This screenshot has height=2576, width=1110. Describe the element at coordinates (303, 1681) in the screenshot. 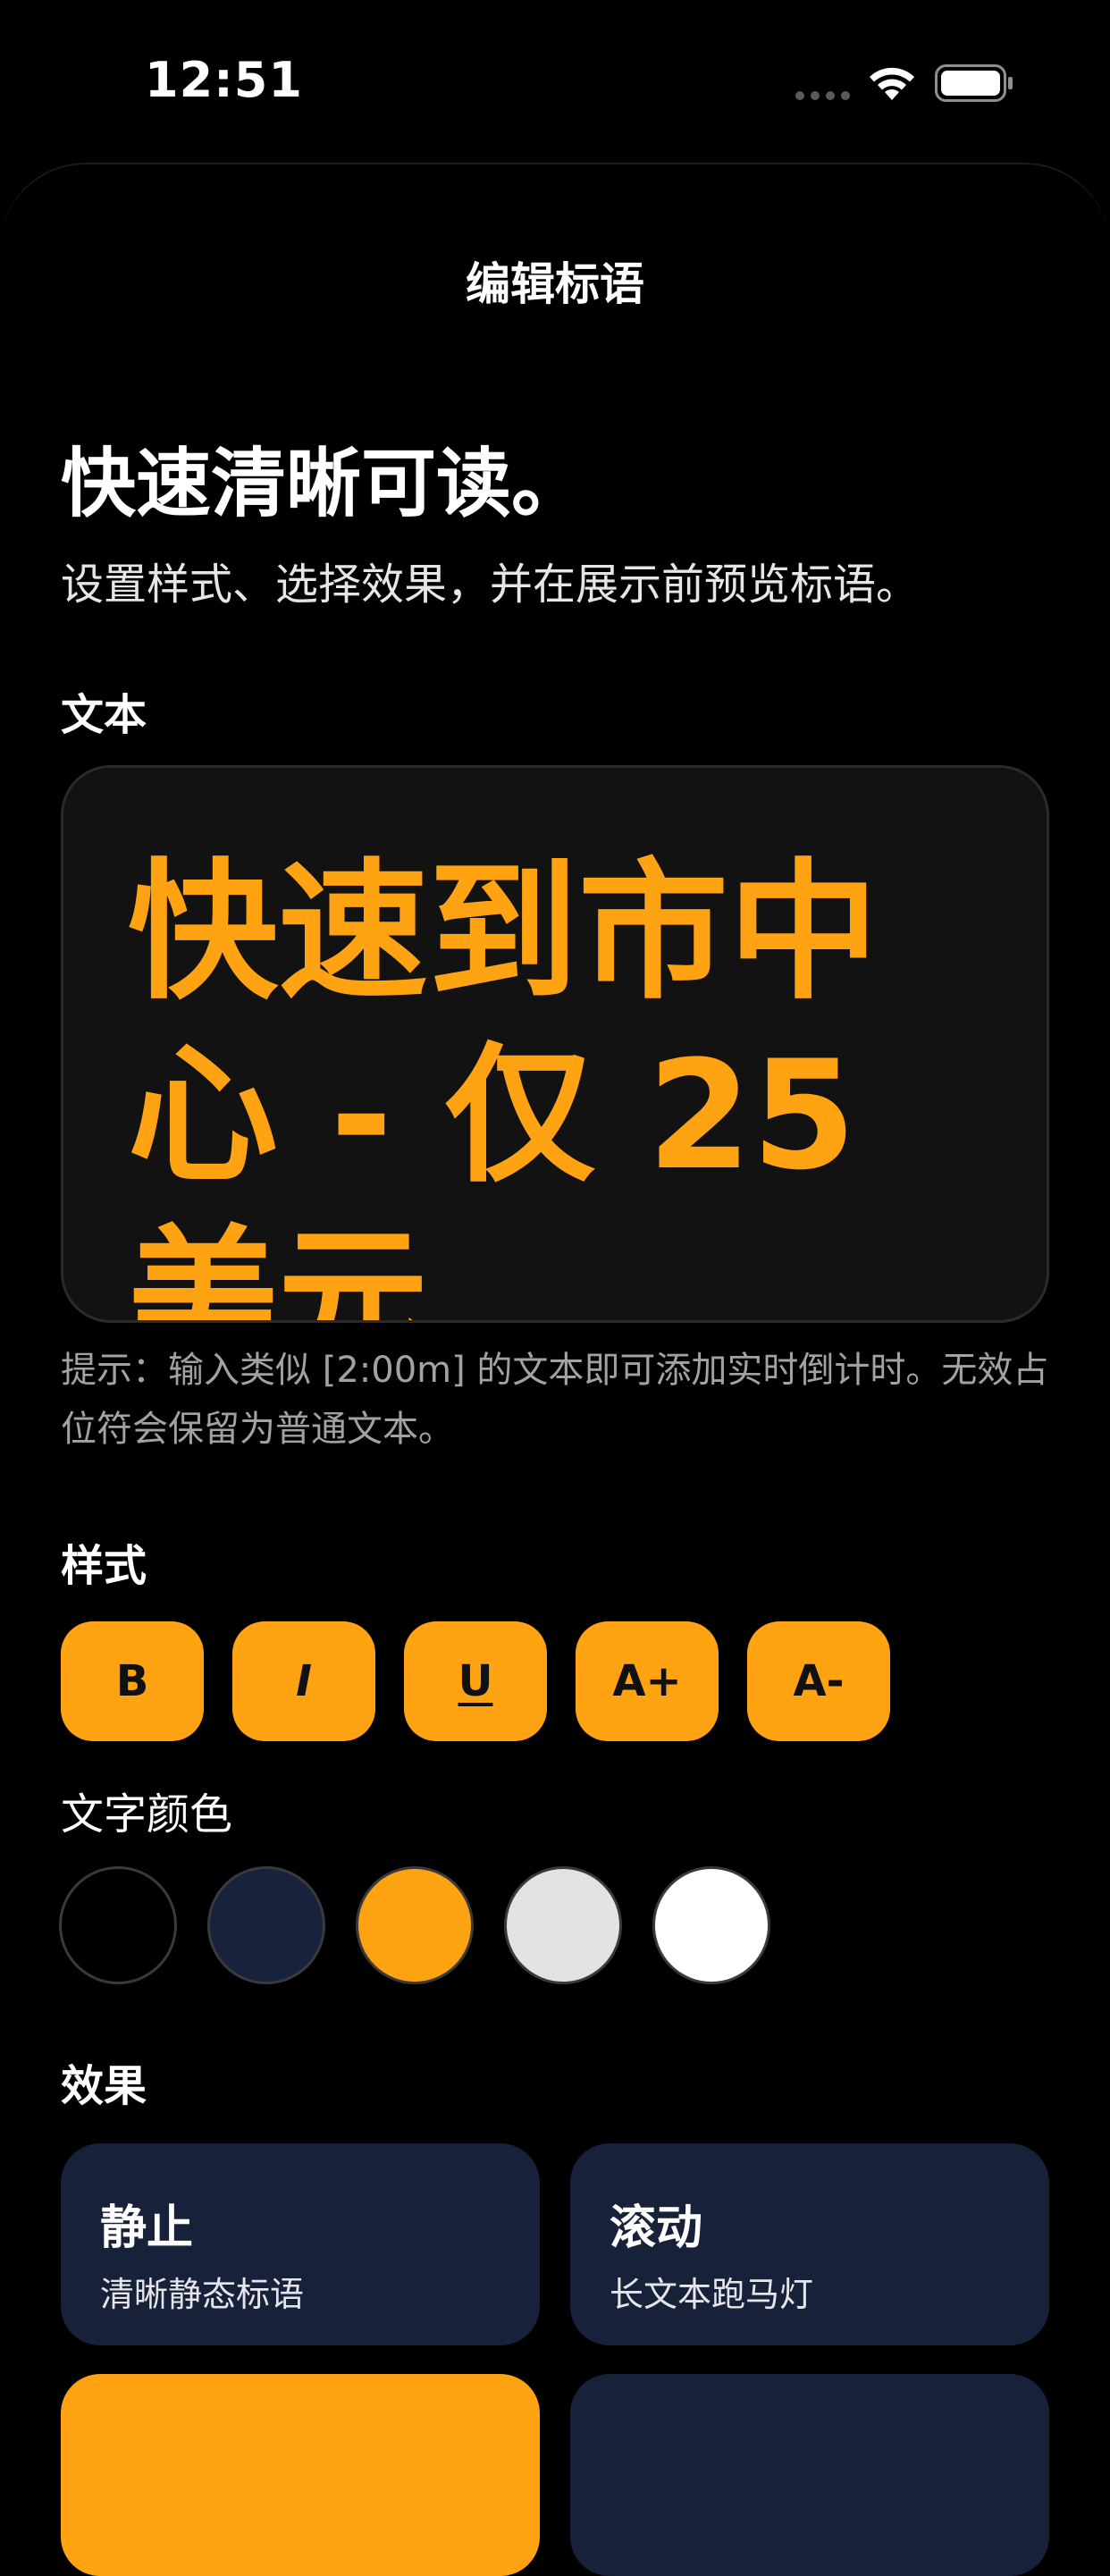

I see `italic-button: I` at that location.